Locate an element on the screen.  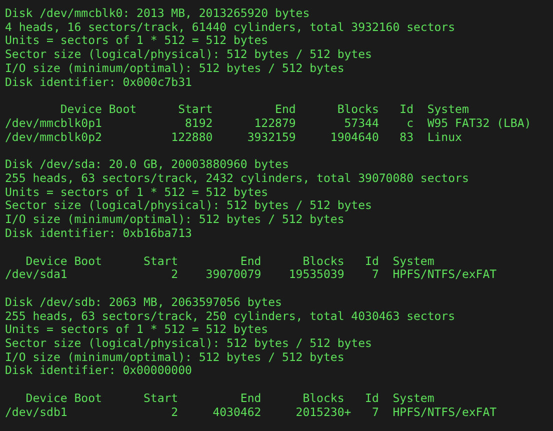
partition-row: /dev/sdb1 2 4030462 2015230+ 7 HPFS/NTFS/exFAT is located at coordinates (251, 413).